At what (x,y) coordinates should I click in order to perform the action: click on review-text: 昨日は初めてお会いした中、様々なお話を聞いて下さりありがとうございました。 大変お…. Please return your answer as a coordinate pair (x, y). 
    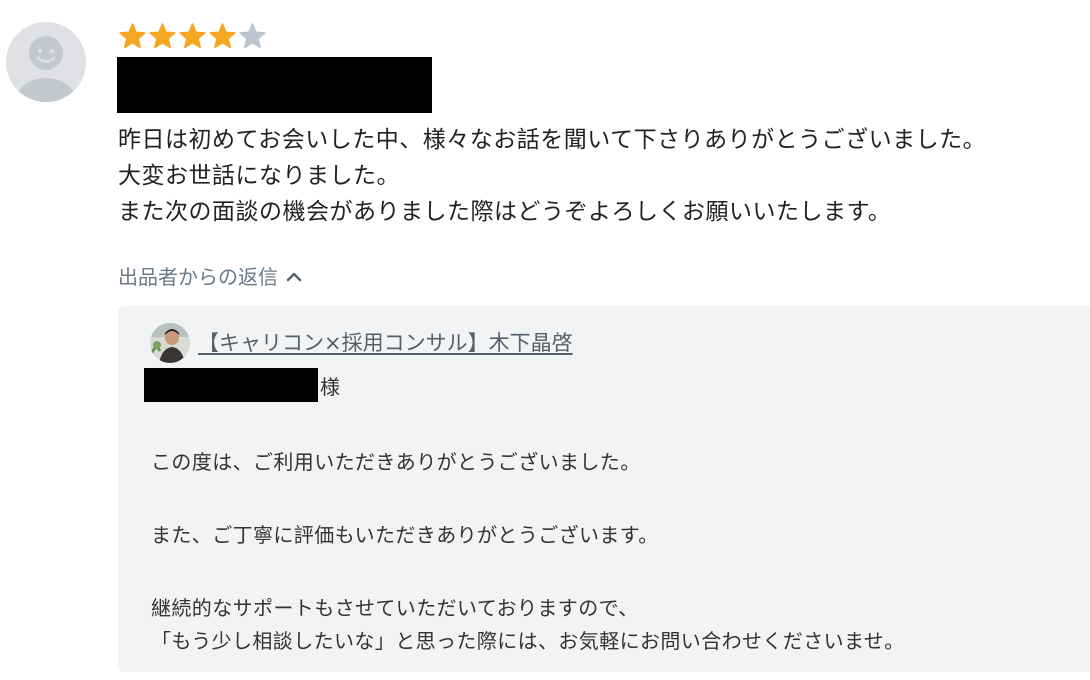
    Looking at the image, I should click on (600, 176).